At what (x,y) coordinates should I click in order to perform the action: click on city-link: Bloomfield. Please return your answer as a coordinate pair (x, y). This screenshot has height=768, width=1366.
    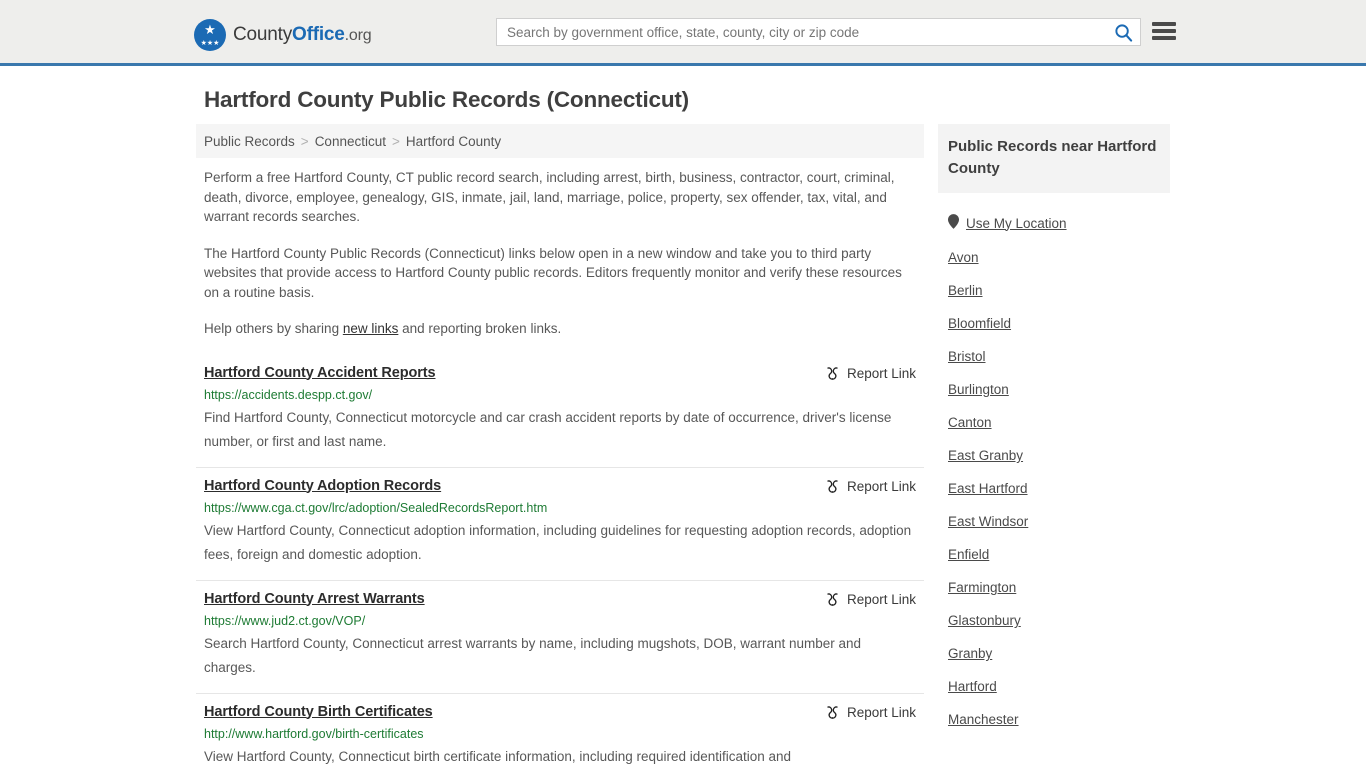
    Looking at the image, I should click on (979, 323).